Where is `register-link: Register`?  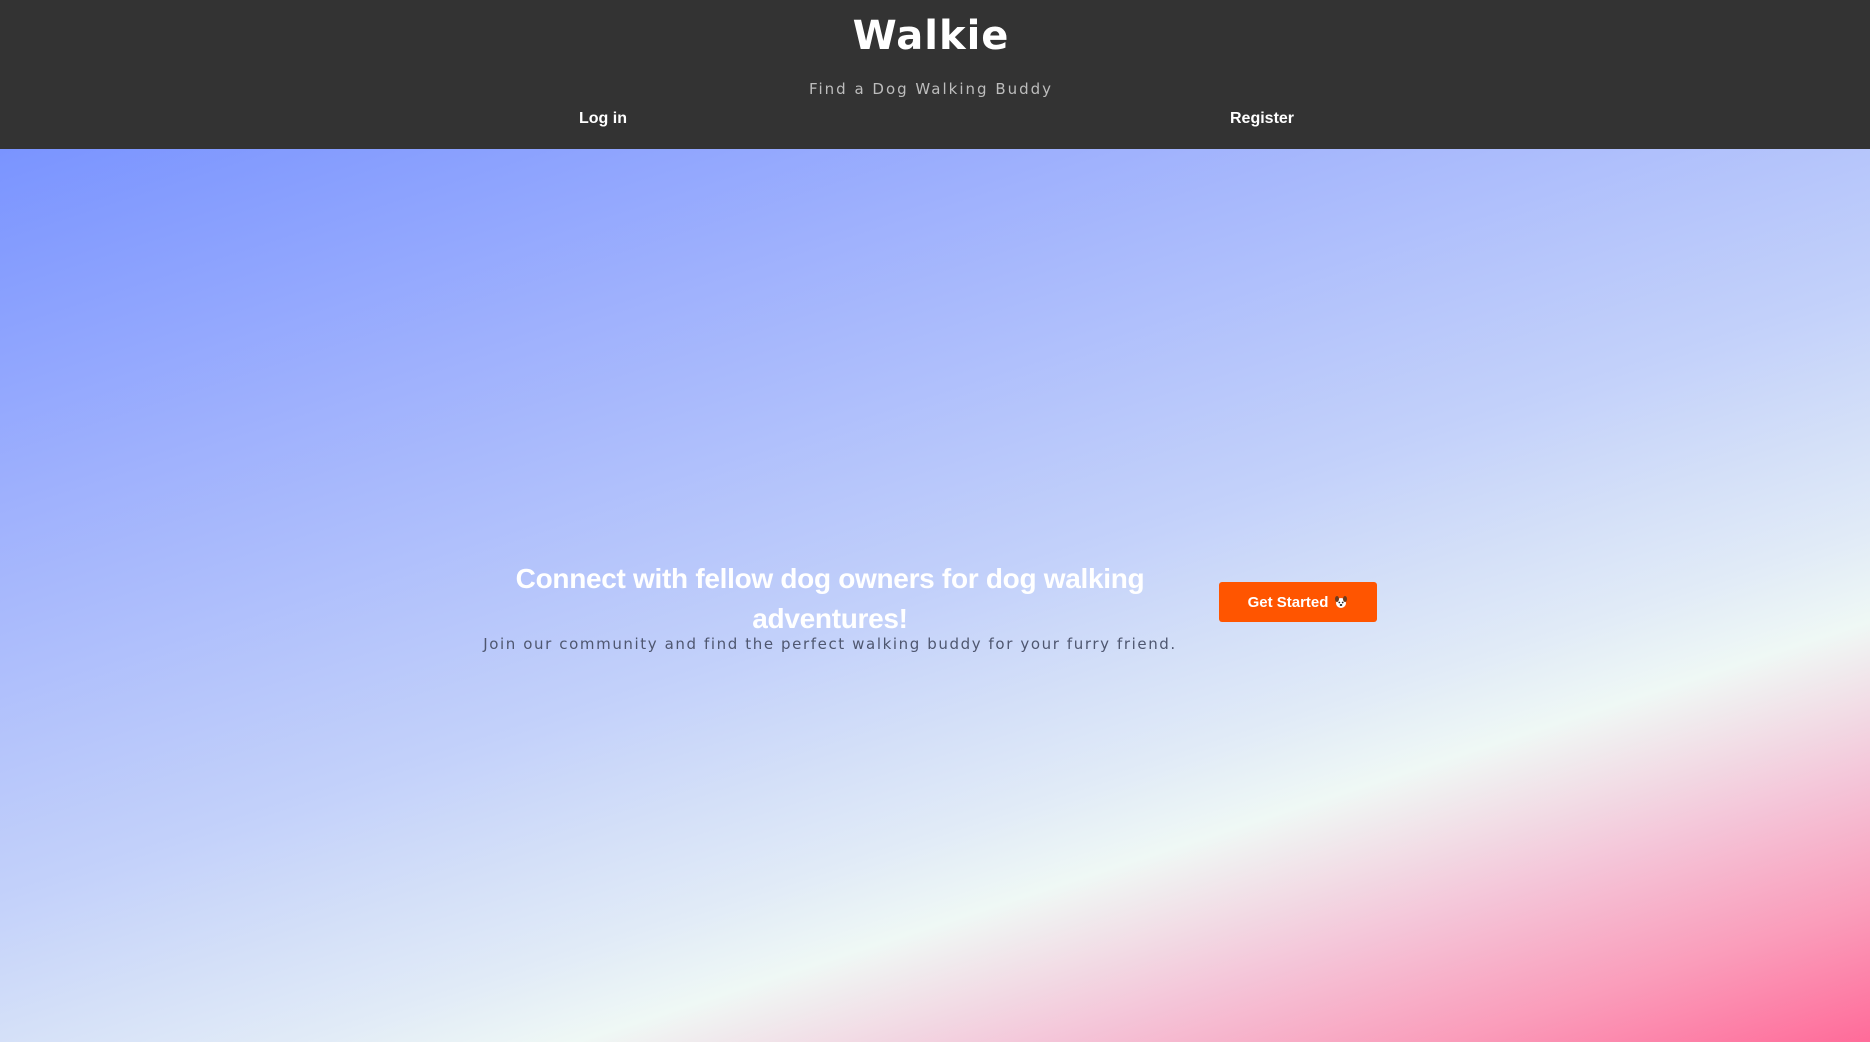 register-link: Register is located at coordinates (1262, 119).